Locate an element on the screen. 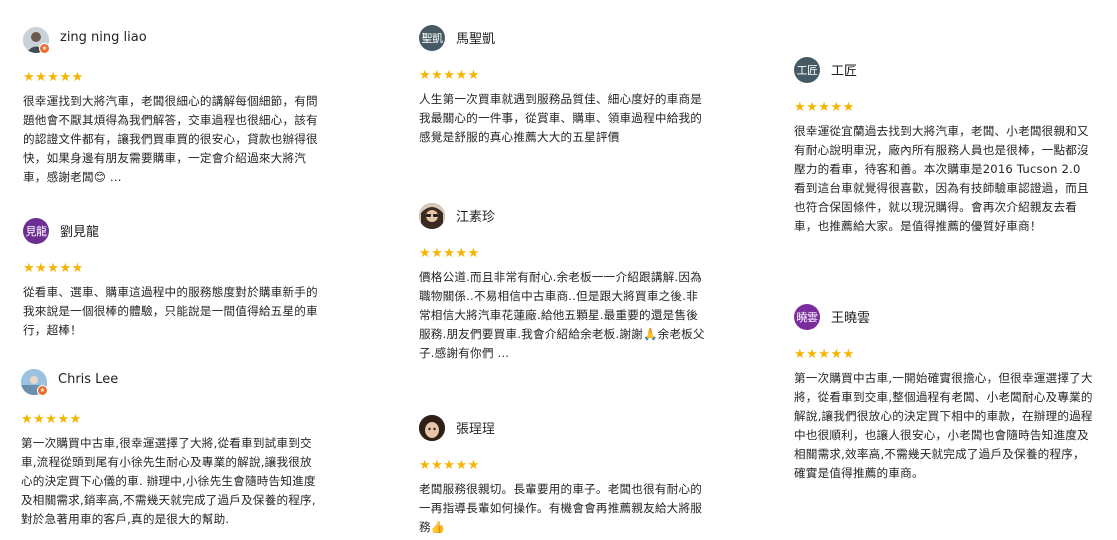 The width and height of the screenshot is (1117, 540). reviewer-name: 劉見龍 is located at coordinates (79, 230).